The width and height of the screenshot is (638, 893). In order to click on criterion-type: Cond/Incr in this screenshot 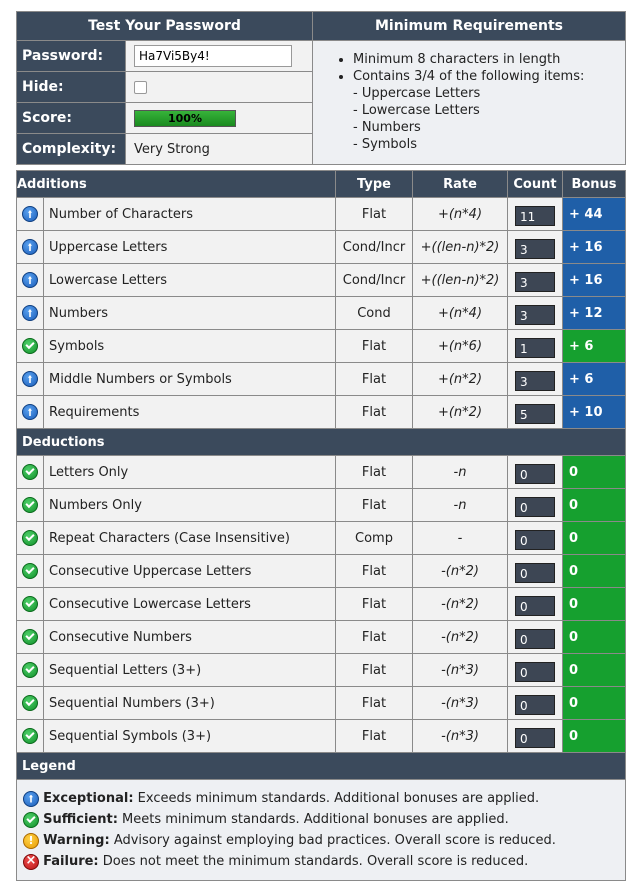, I will do `click(374, 280)`.